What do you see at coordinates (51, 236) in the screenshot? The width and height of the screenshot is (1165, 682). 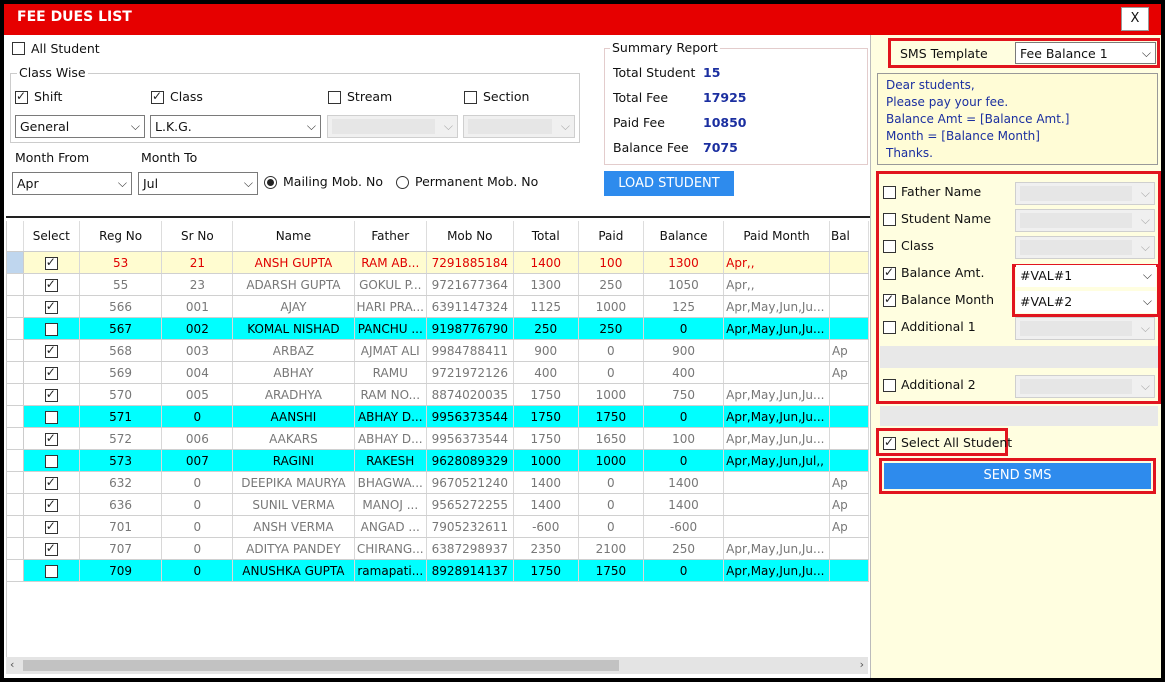 I see `column-header: Select` at bounding box center [51, 236].